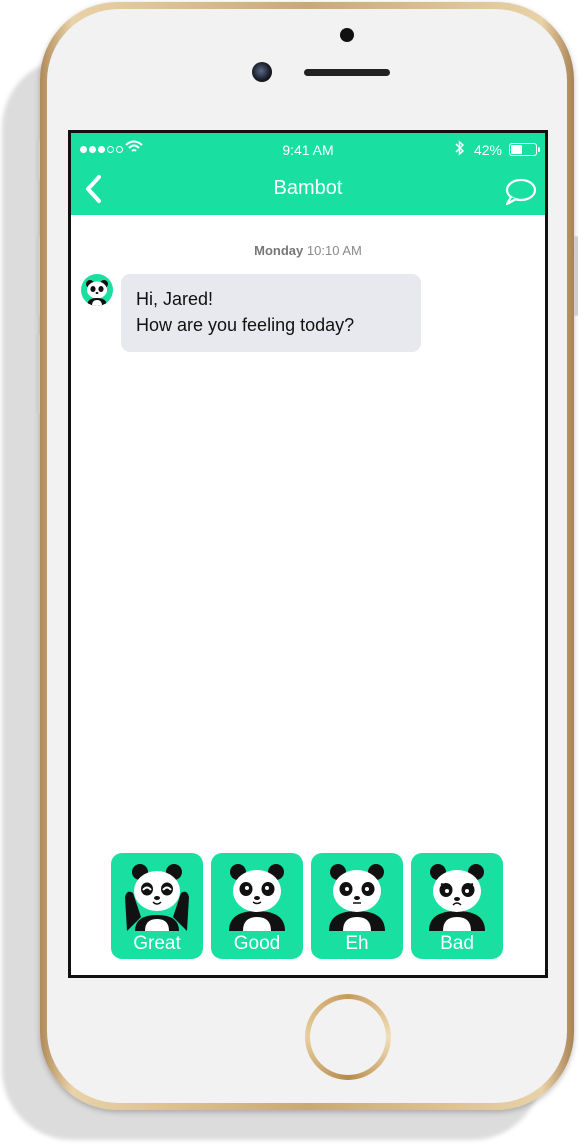  I want to click on battery-percent: 42%, so click(487, 150).